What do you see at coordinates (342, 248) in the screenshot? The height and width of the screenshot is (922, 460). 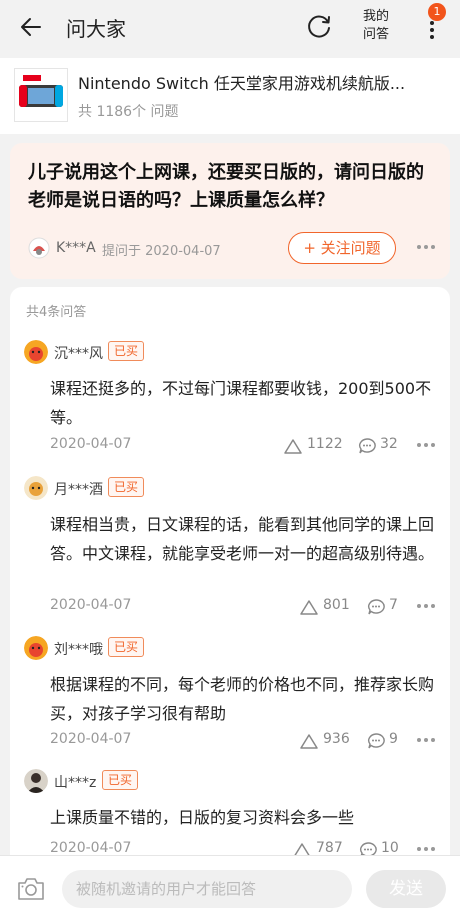 I see `follow-question-button: + 关注问题` at bounding box center [342, 248].